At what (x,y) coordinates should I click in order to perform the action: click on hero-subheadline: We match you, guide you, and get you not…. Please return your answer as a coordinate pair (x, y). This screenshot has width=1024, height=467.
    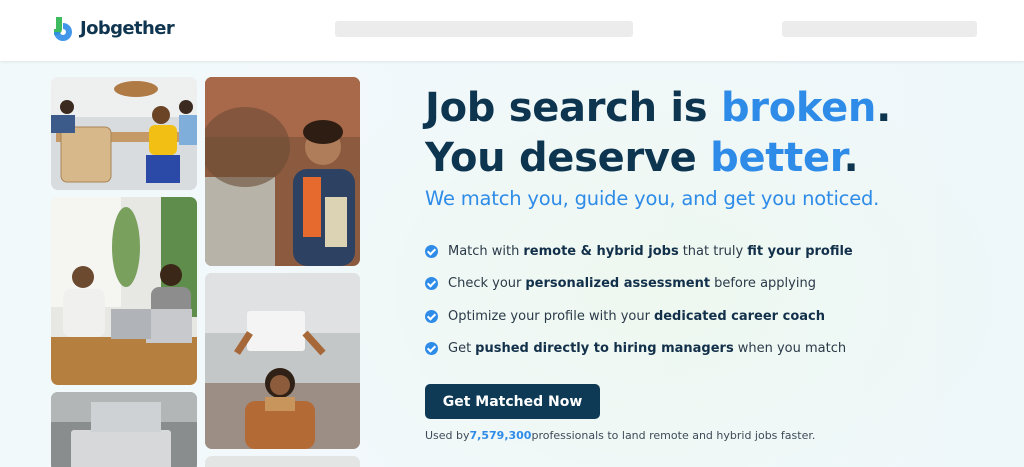
    Looking at the image, I should click on (652, 198).